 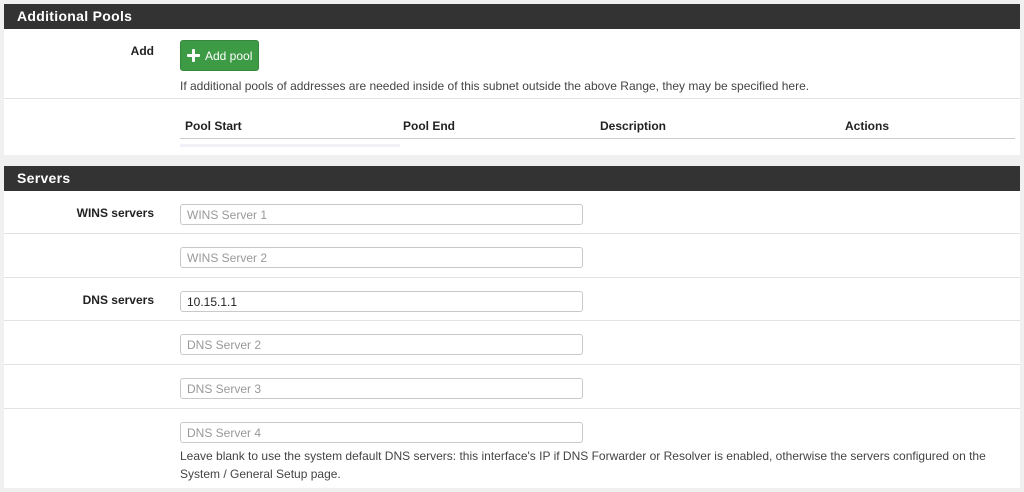 I want to click on wins-server-1-input, so click(x=381, y=214).